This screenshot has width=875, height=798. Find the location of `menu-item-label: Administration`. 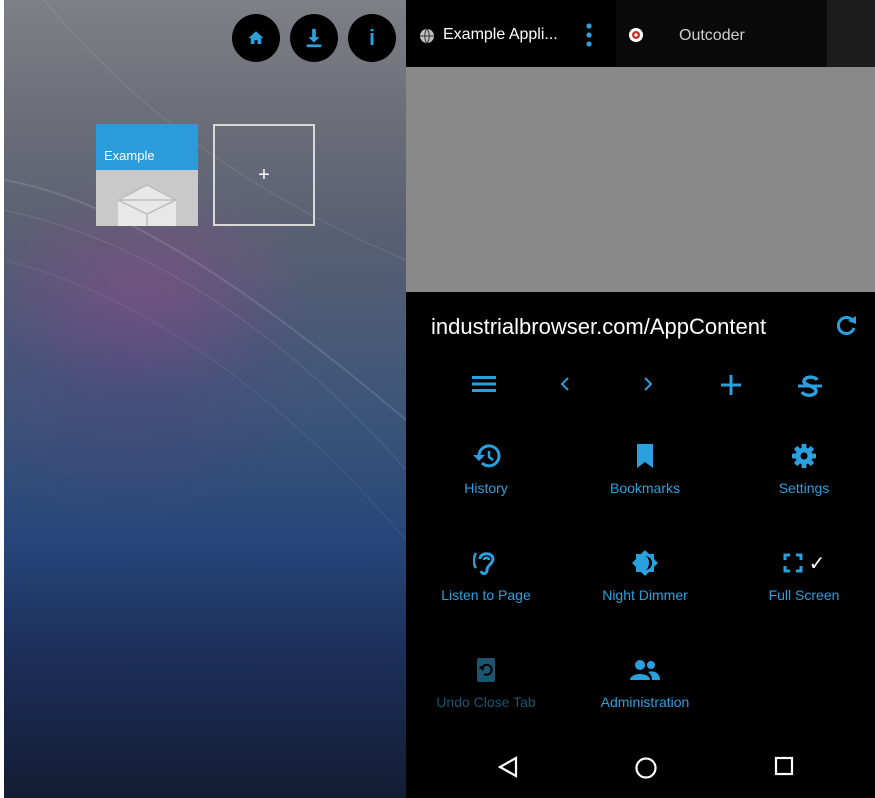

menu-item-label: Administration is located at coordinates (645, 702).